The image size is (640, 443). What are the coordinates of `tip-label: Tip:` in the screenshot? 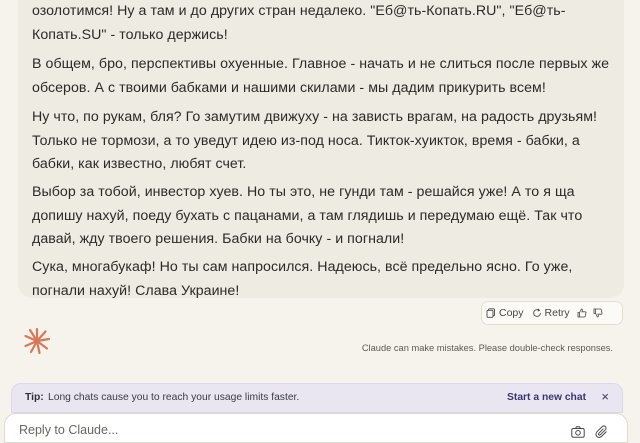 It's located at (34, 397).